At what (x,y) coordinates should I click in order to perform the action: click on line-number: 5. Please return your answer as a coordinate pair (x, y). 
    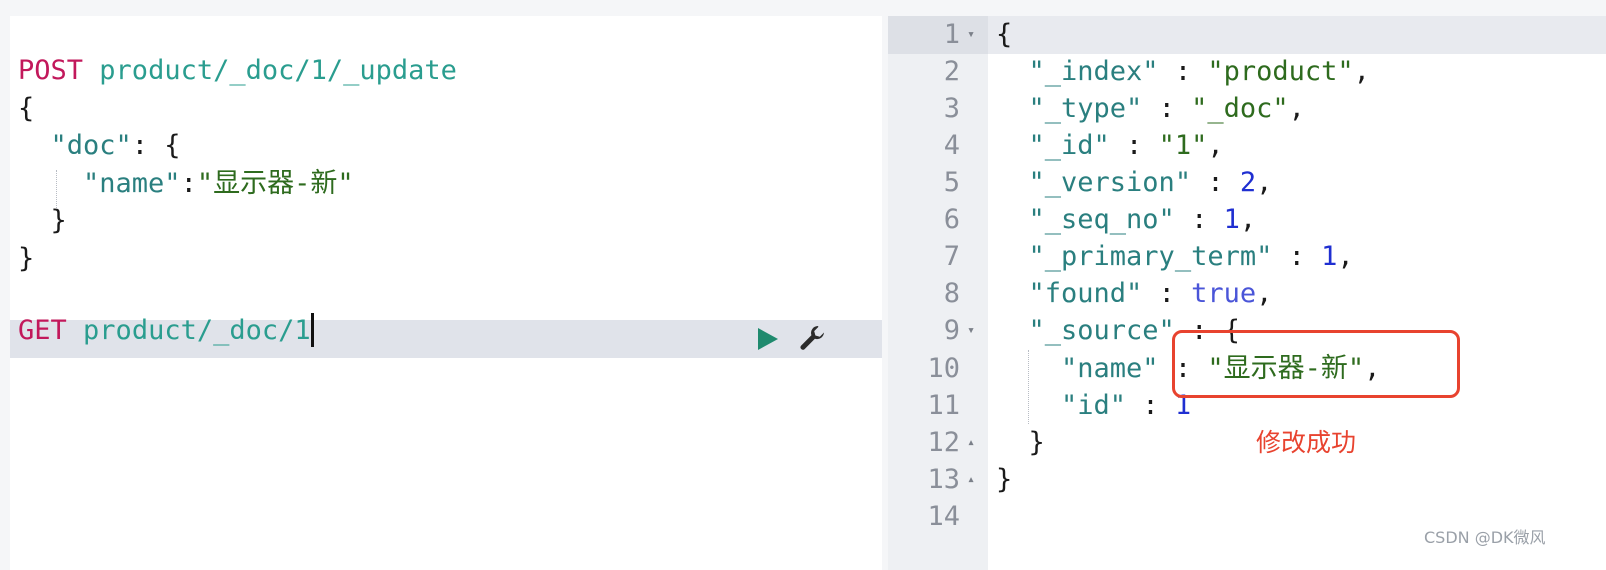
    Looking at the image, I should click on (951, 182).